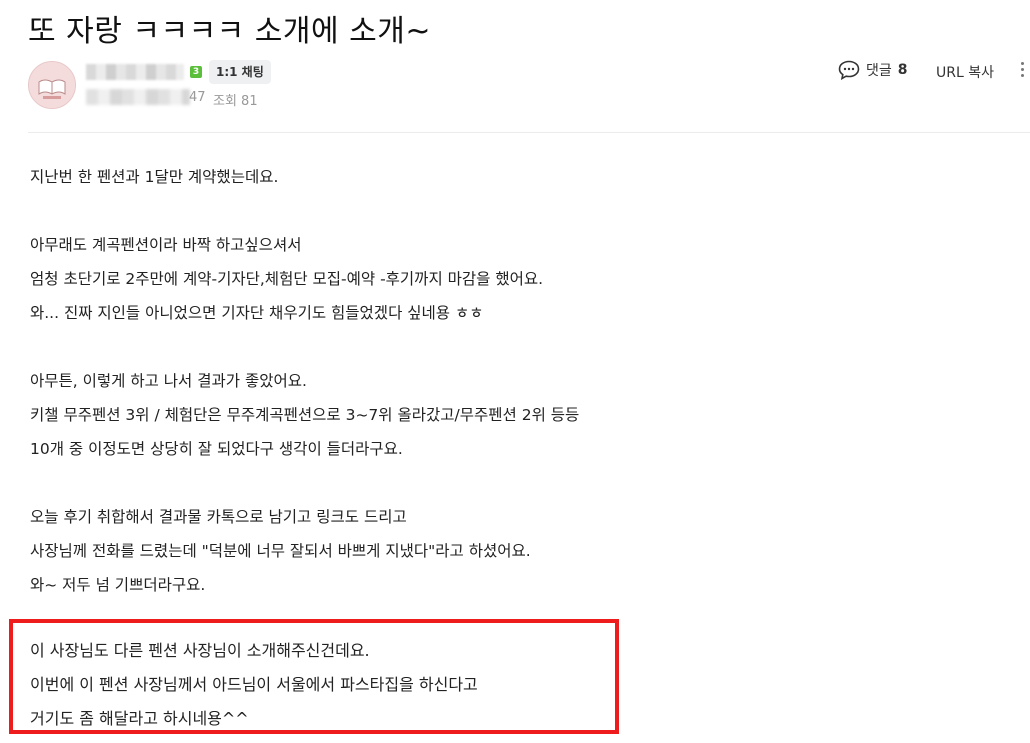  I want to click on chat-button: 1:1 채팅, so click(240, 72).